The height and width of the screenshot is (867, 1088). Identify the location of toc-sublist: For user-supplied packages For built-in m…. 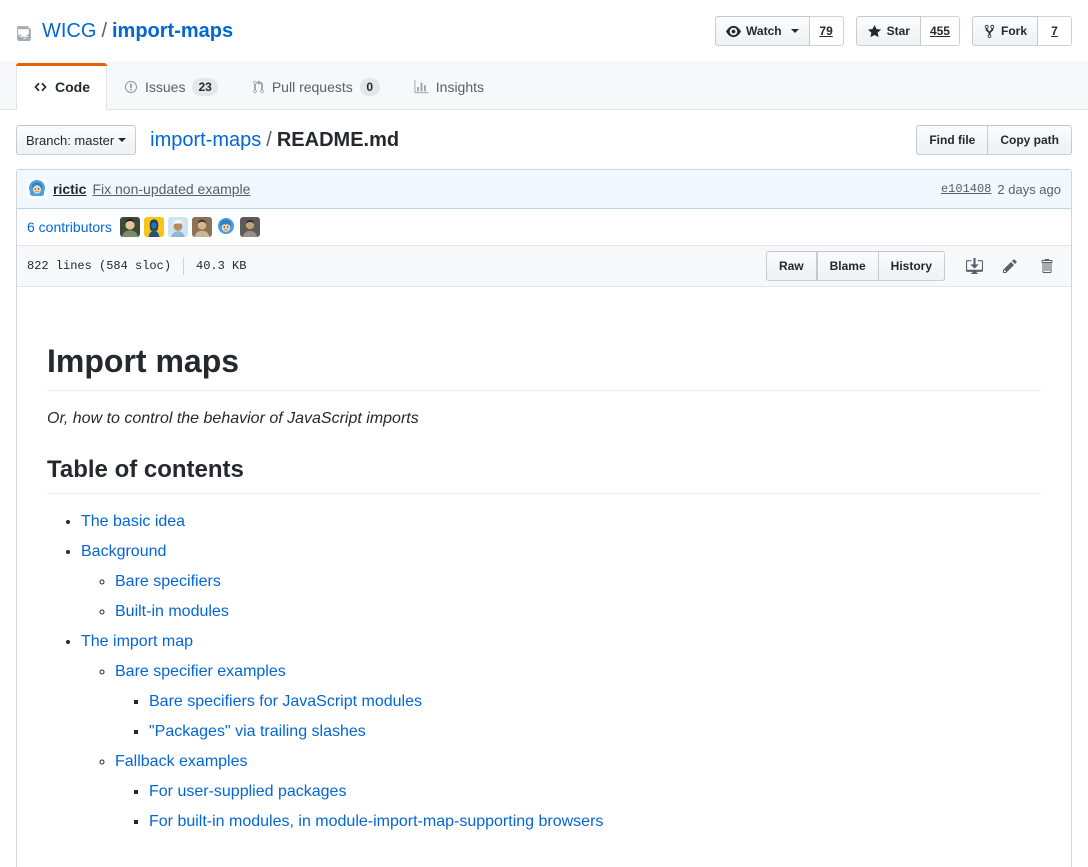
(578, 807).